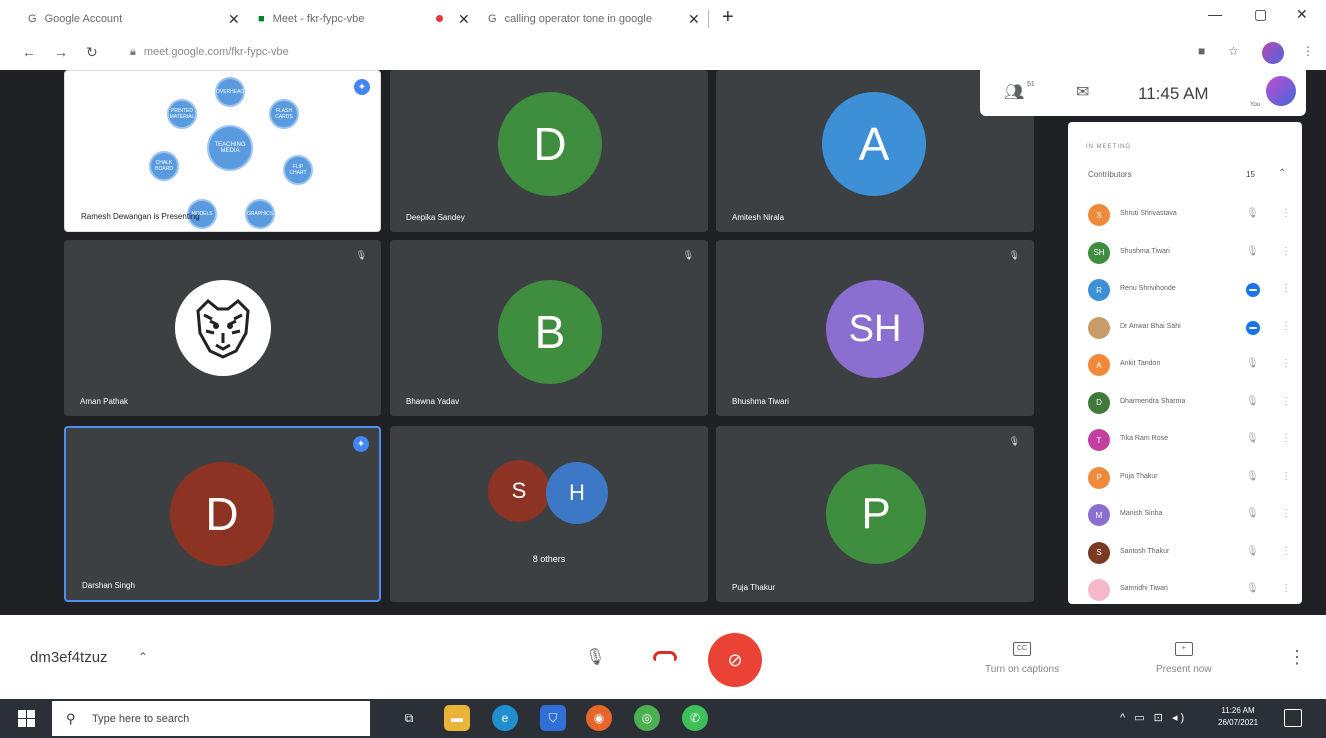 This screenshot has height=738, width=1326. What do you see at coordinates (298, 170) in the screenshot?
I see `diagram-node: FLIP CHART` at bounding box center [298, 170].